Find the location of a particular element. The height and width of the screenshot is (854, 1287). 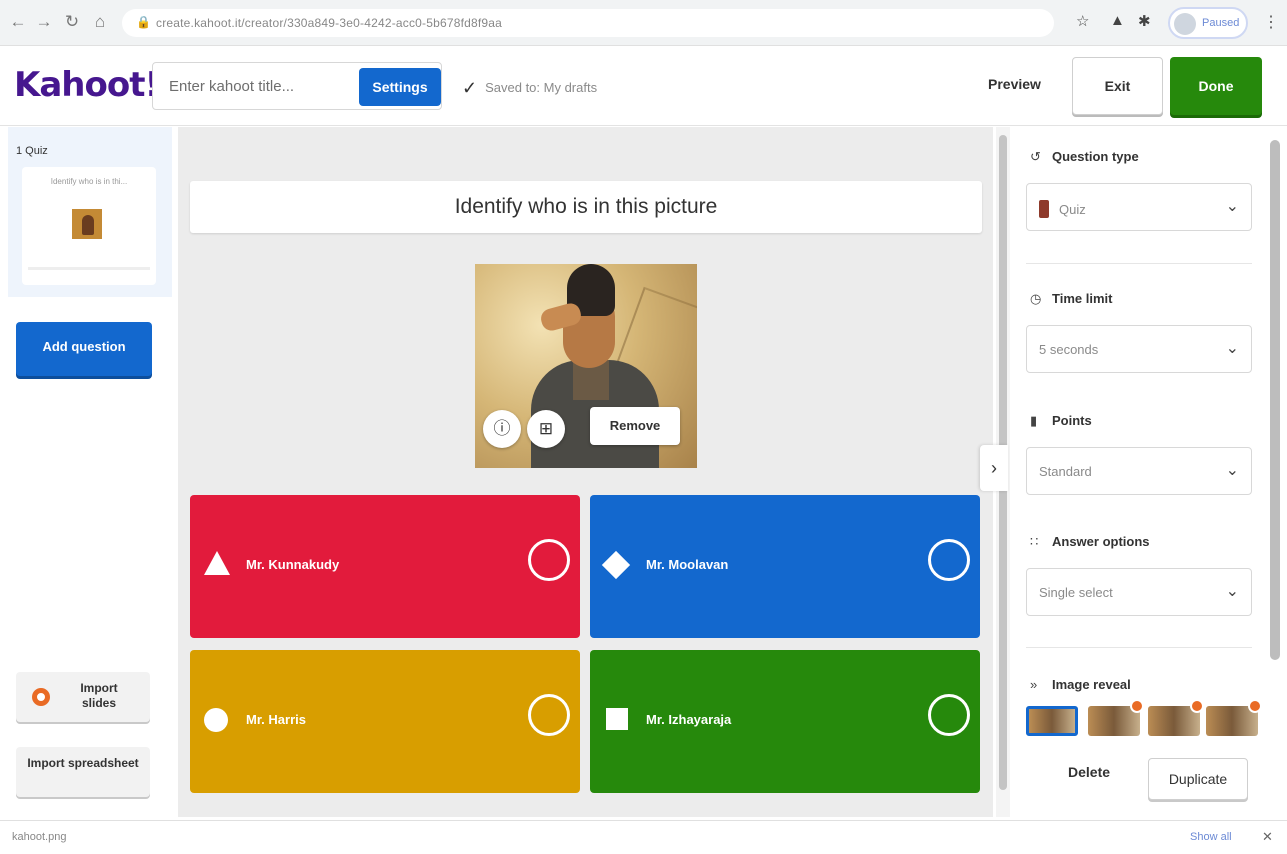

preview-button: Preview is located at coordinates (1014, 84).